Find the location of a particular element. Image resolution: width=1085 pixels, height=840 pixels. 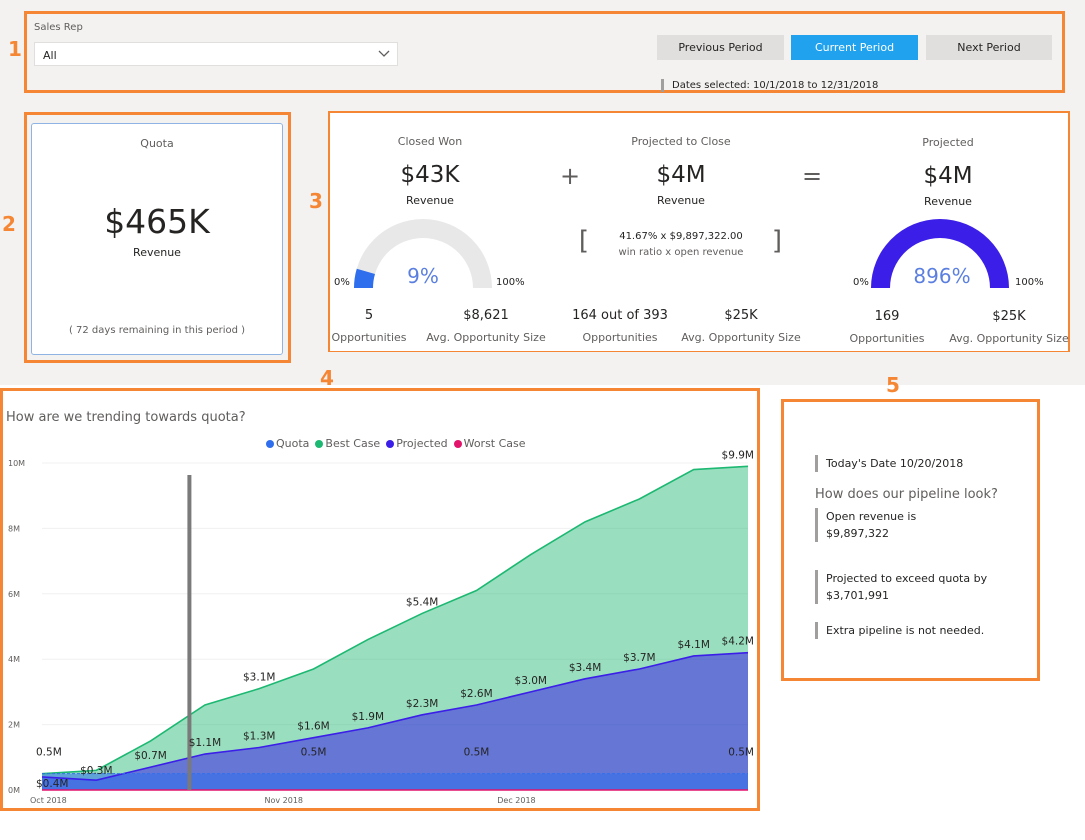

quota-title: Quota is located at coordinates (157, 143).